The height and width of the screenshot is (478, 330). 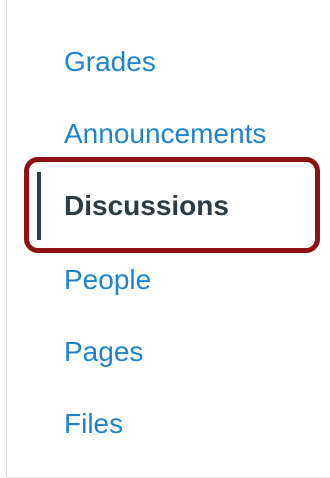 I want to click on nav-item-files: Files, so click(x=93, y=424).